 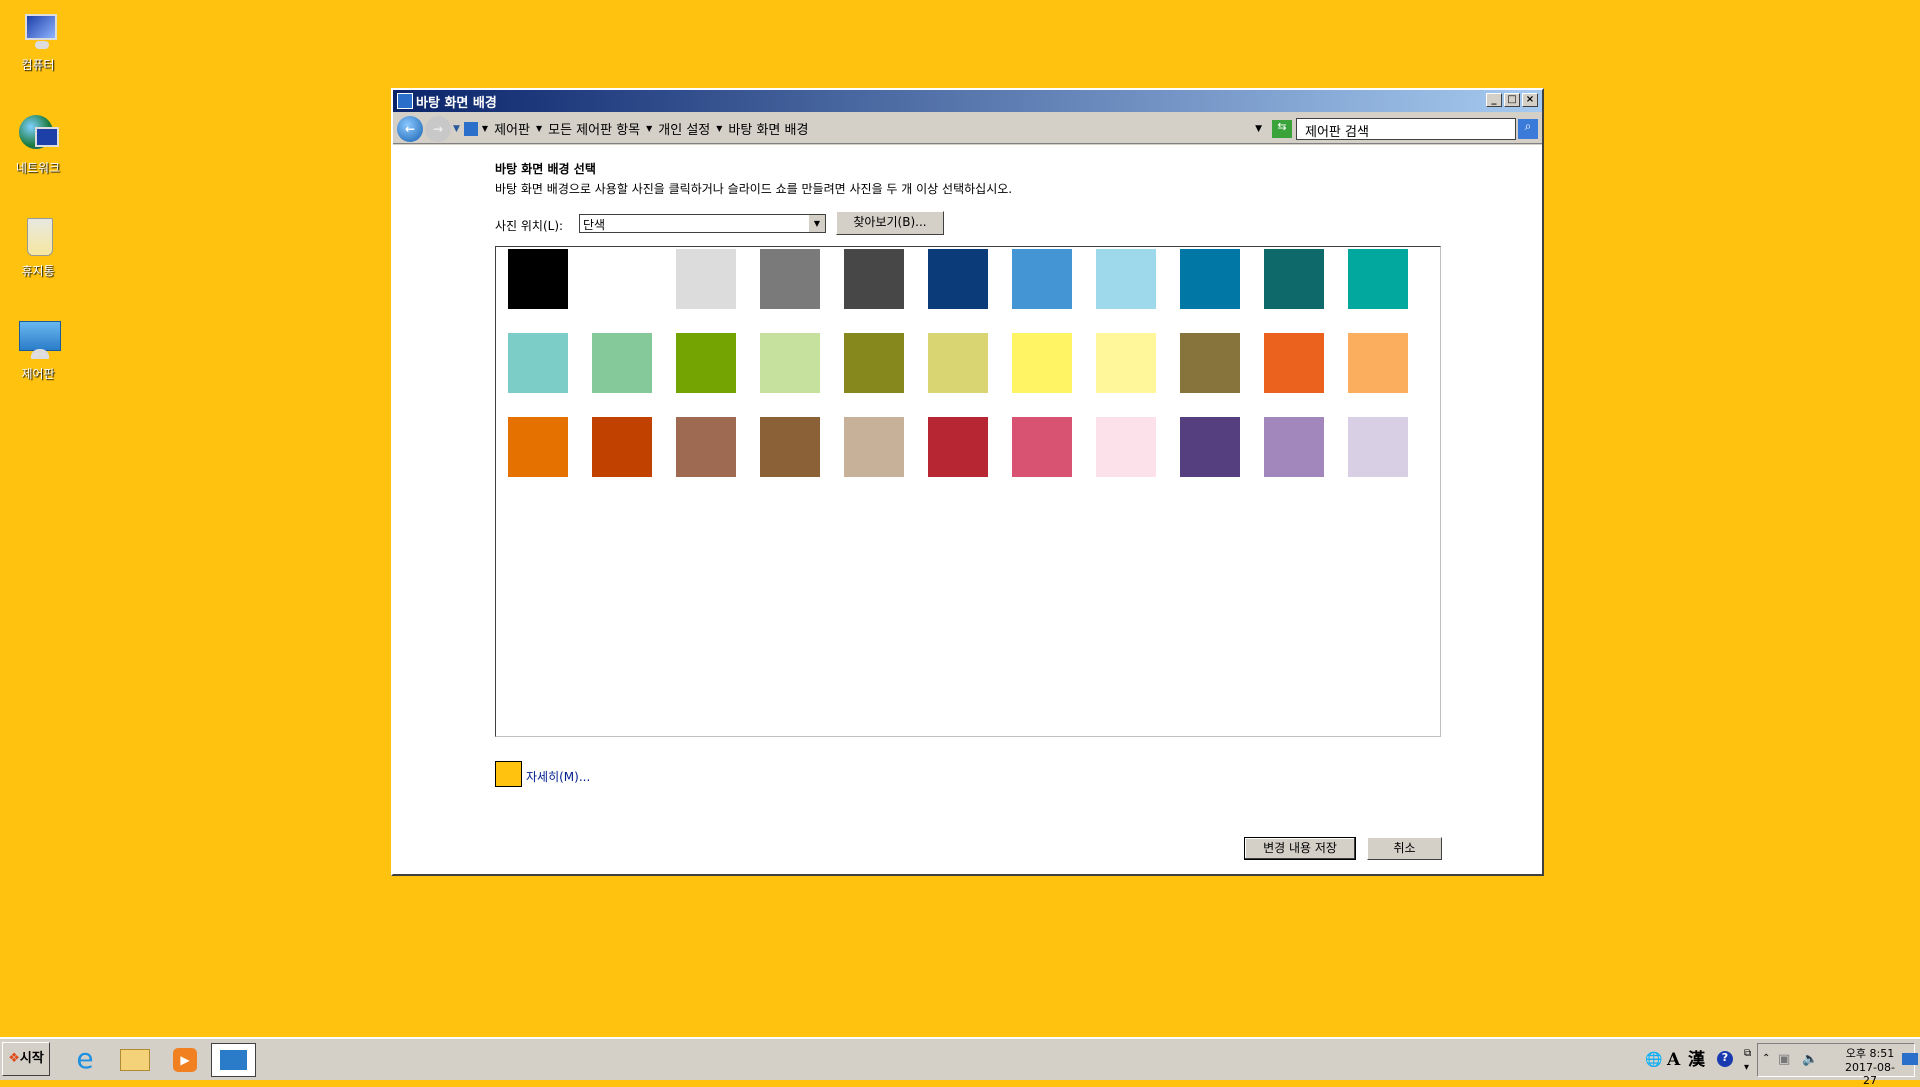 What do you see at coordinates (31, 1058) in the screenshot?
I see `start-label: 시작` at bounding box center [31, 1058].